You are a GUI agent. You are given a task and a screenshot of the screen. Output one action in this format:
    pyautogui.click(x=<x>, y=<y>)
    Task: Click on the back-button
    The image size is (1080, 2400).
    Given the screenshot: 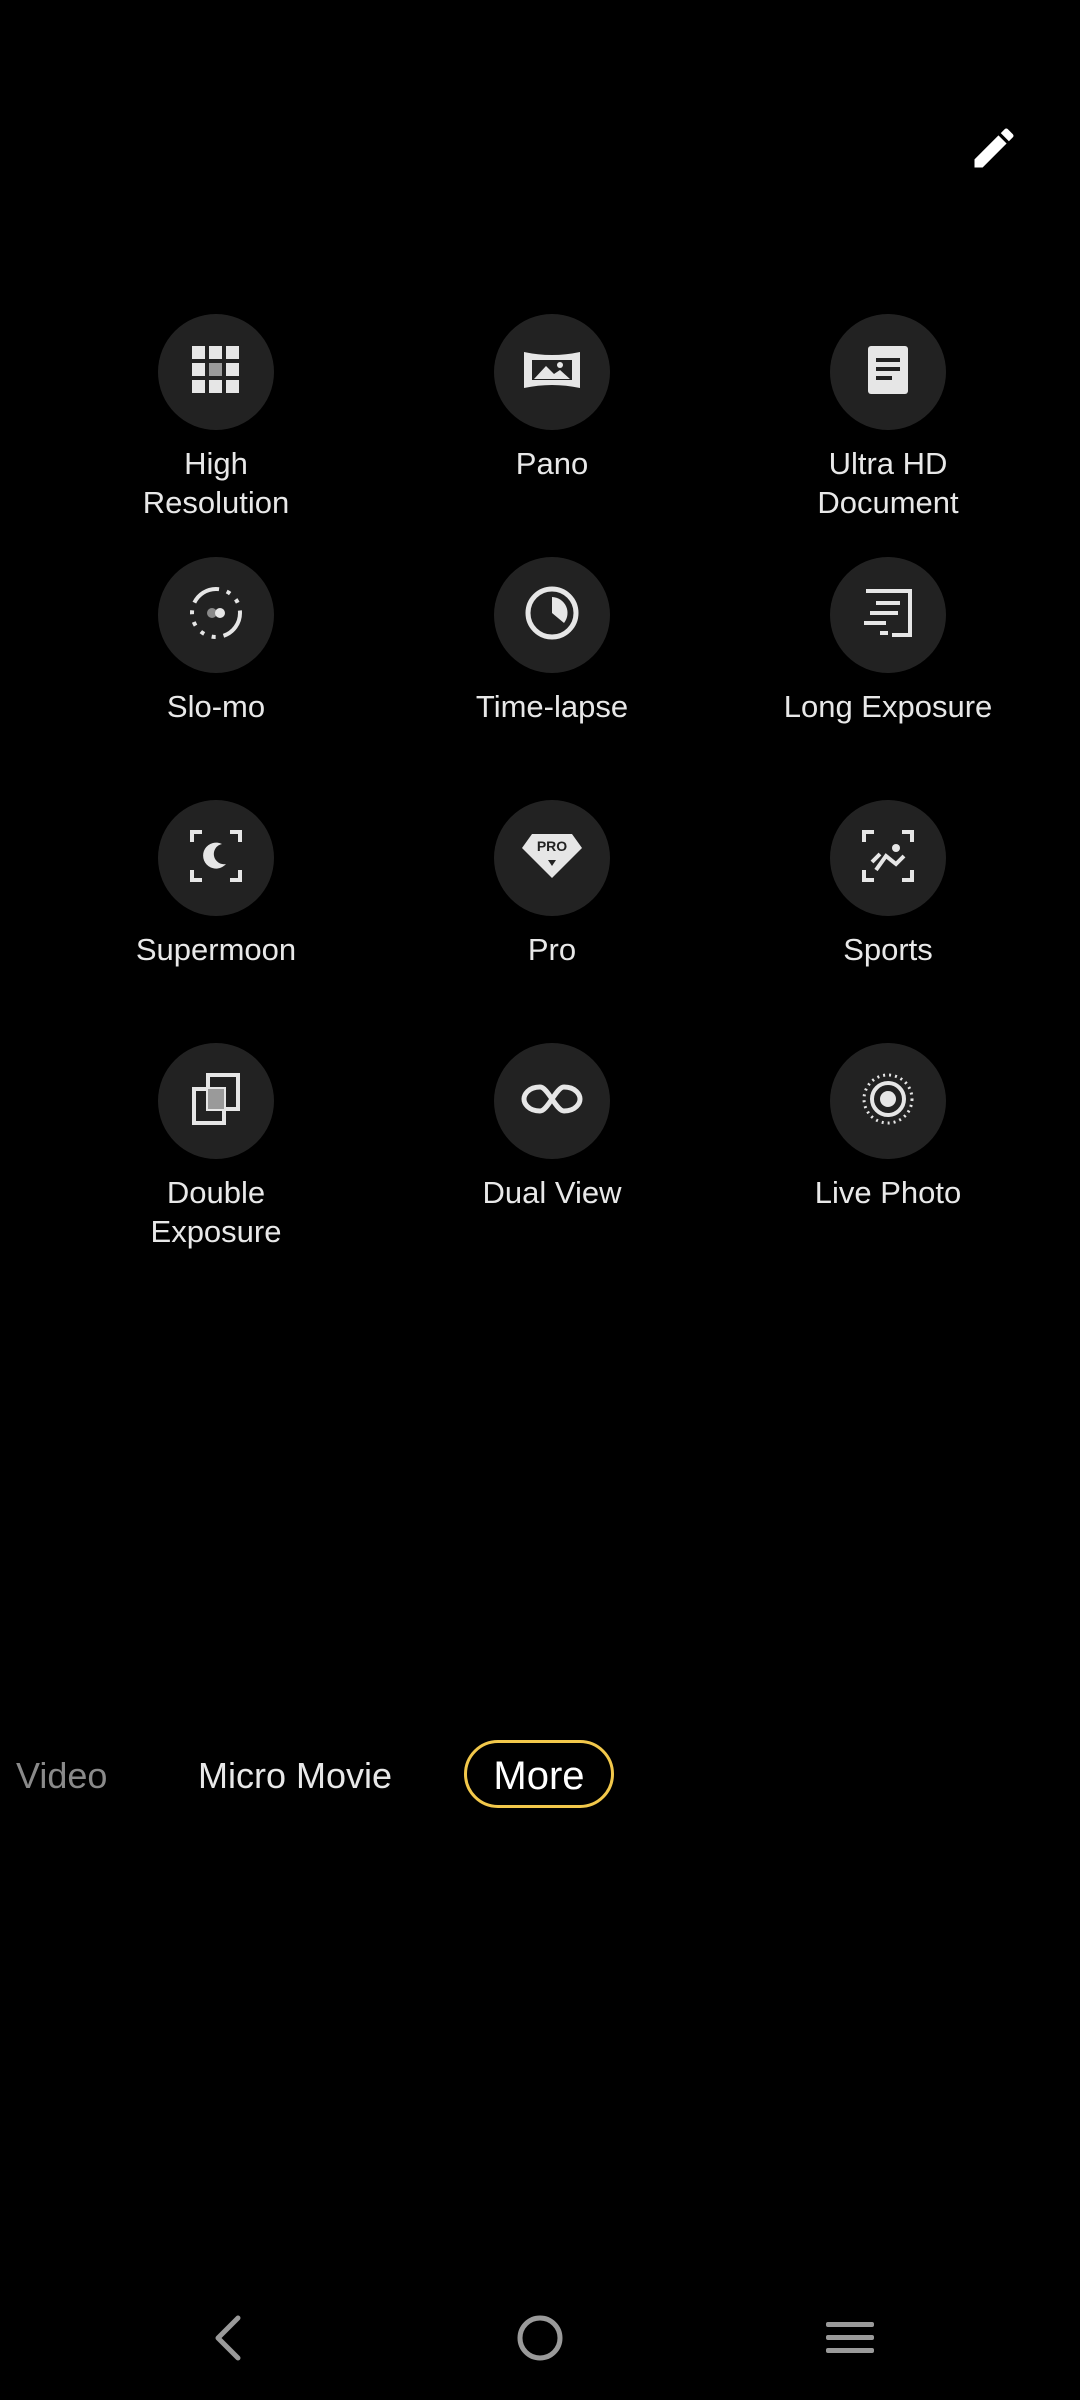 What is the action you would take?
    pyautogui.click(x=228, y=2340)
    